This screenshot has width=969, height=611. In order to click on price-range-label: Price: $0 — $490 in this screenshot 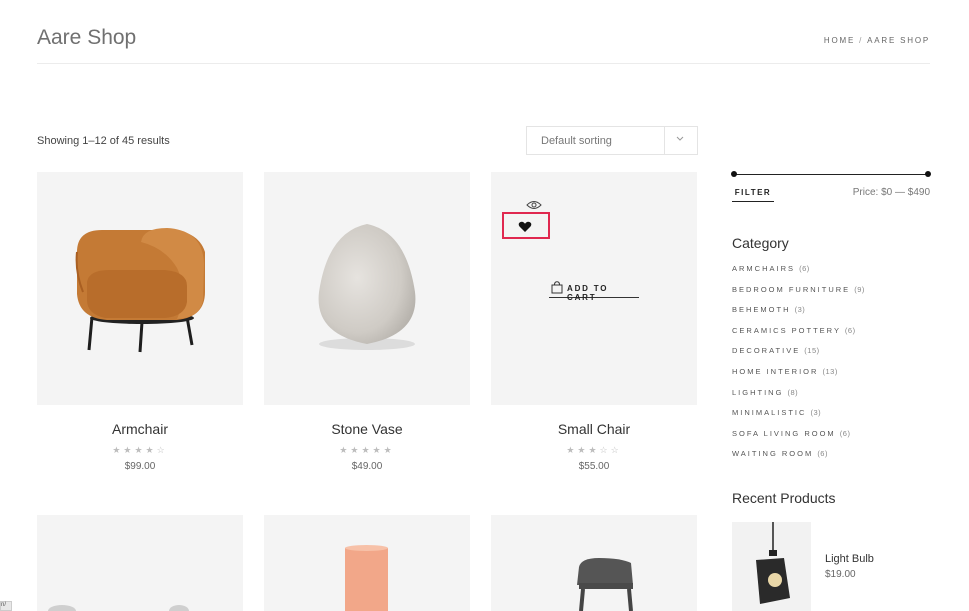, I will do `click(891, 192)`.